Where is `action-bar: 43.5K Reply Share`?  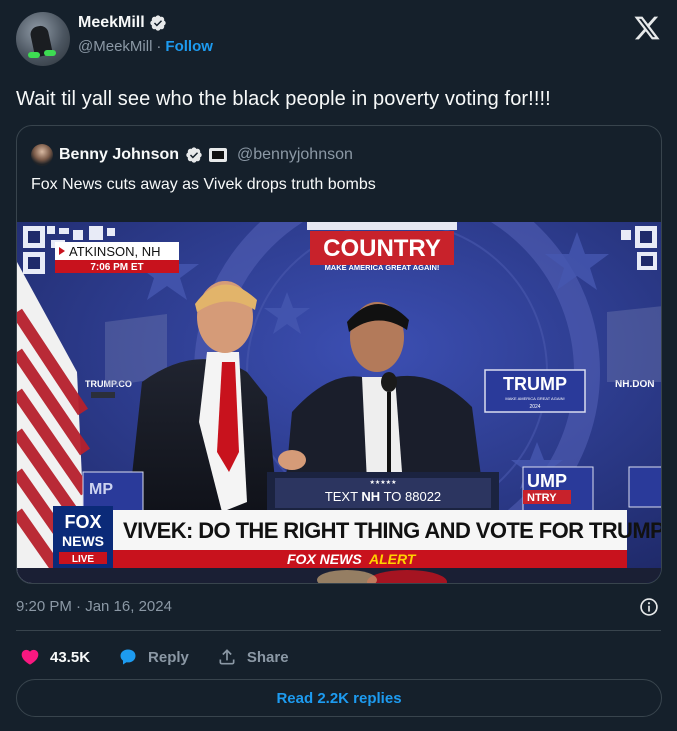 action-bar: 43.5K Reply Share is located at coordinates (168, 657).